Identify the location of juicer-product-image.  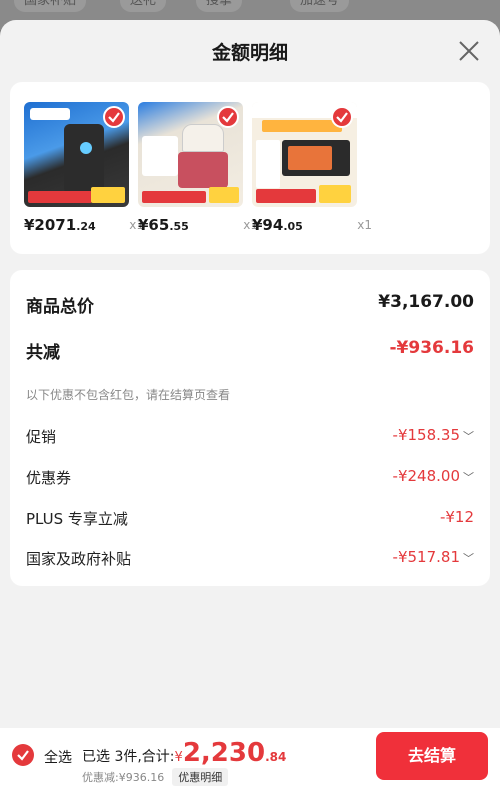
(76, 154).